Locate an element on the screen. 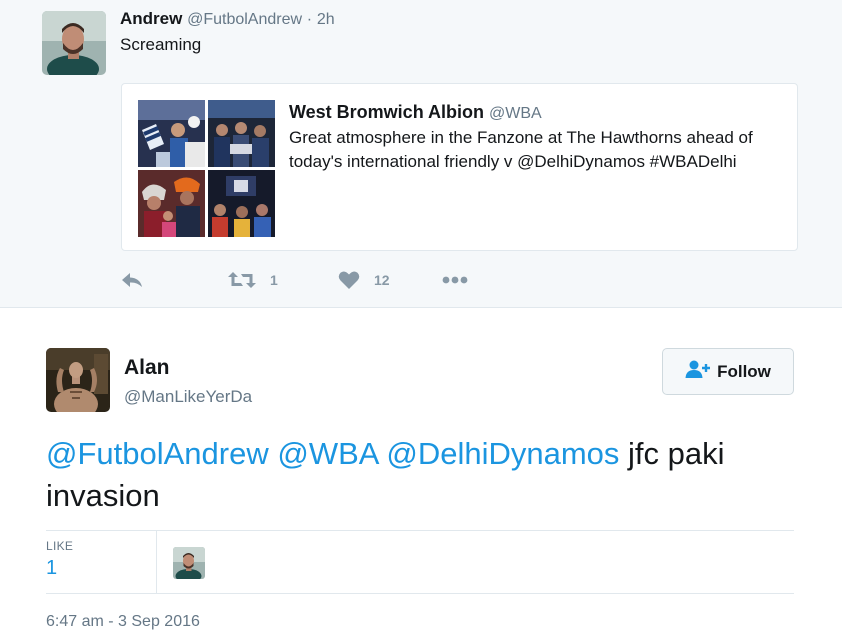 The image size is (842, 640). reply-button is located at coordinates (132, 280).